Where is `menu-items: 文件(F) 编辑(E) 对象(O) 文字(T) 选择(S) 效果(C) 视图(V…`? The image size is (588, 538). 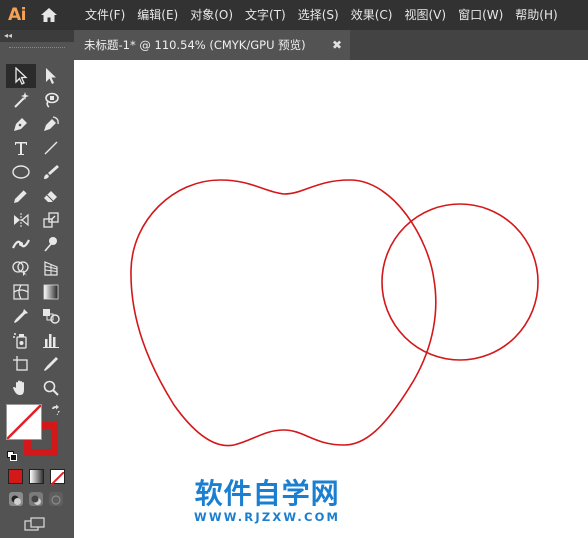
menu-items: 文件(F) 编辑(E) 对象(O) 文字(T) 选择(S) 效果(C) 视图(V… is located at coordinates (321, 15).